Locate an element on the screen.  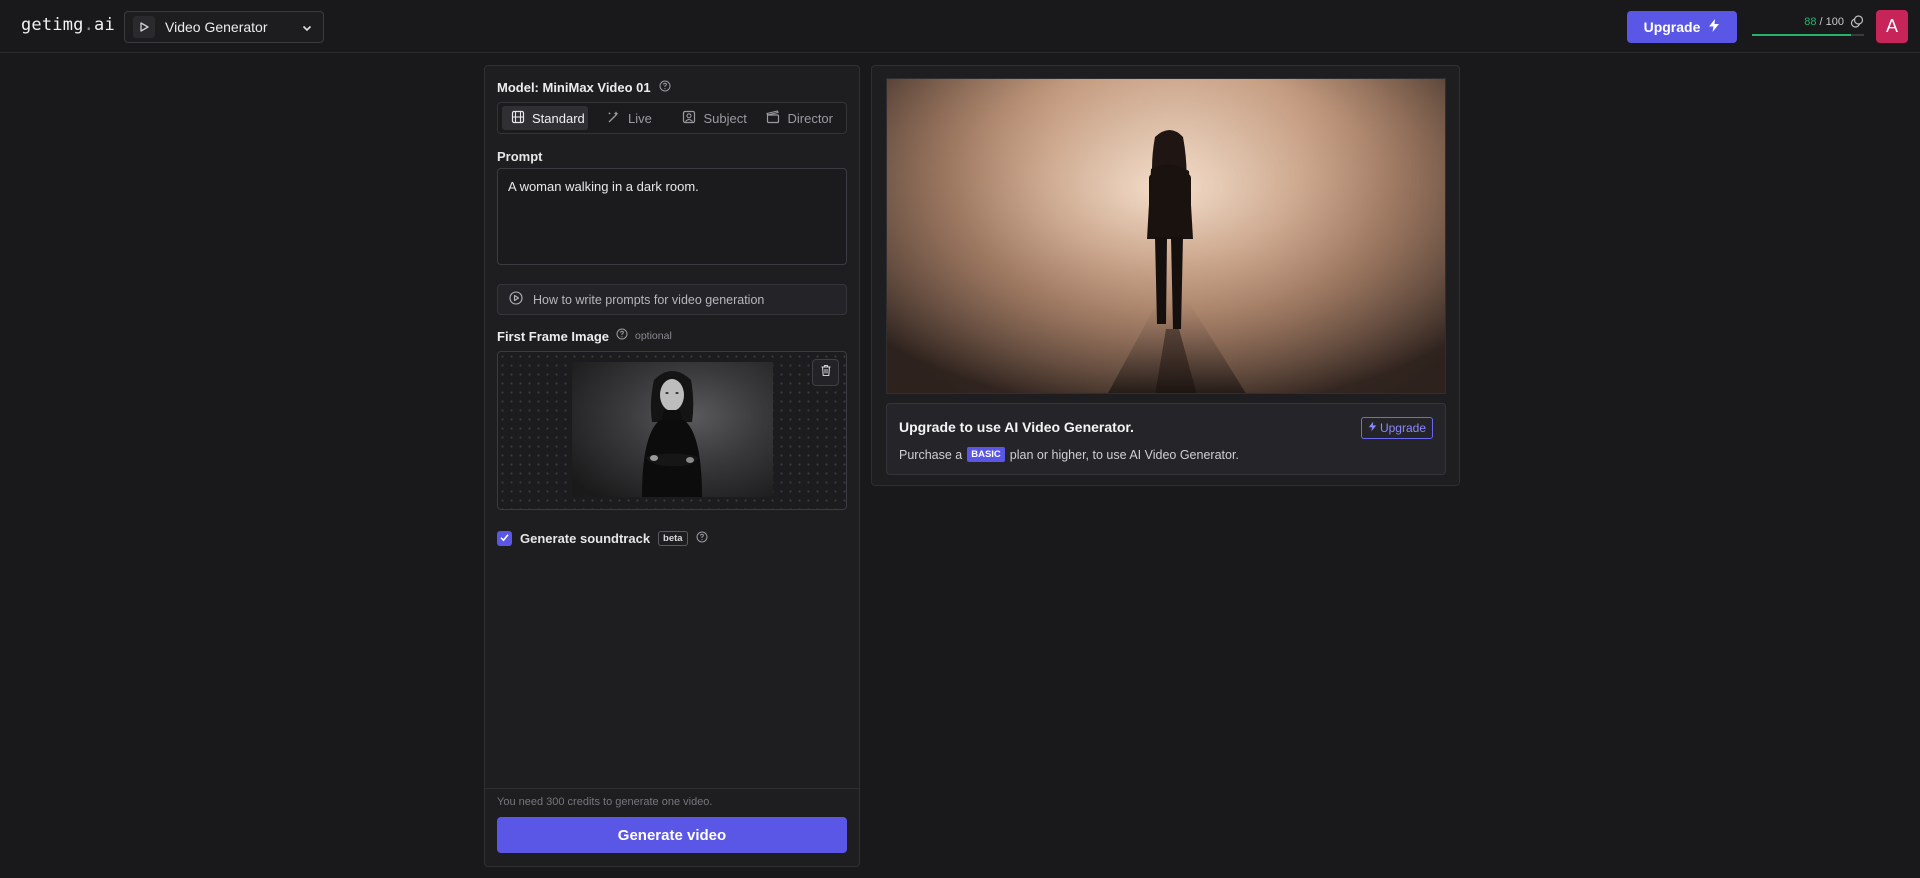
tab-standard: Standard is located at coordinates (545, 118).